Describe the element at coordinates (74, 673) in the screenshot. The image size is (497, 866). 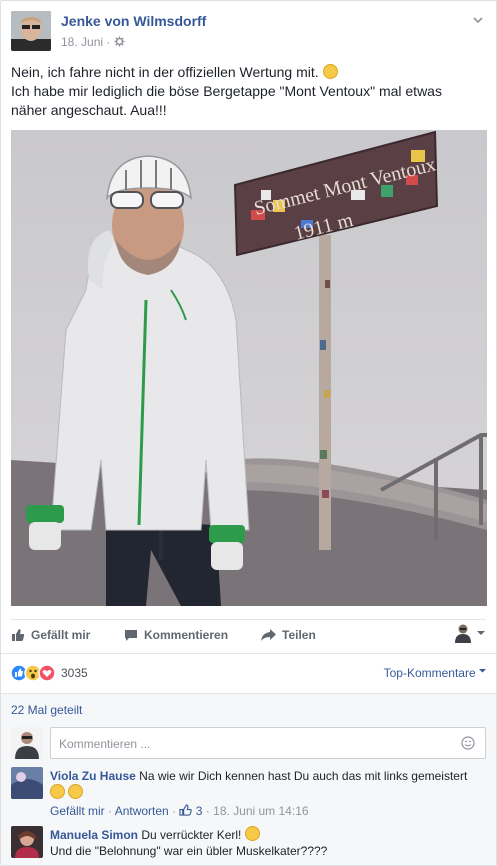
I see `reaction-count: 3035` at that location.